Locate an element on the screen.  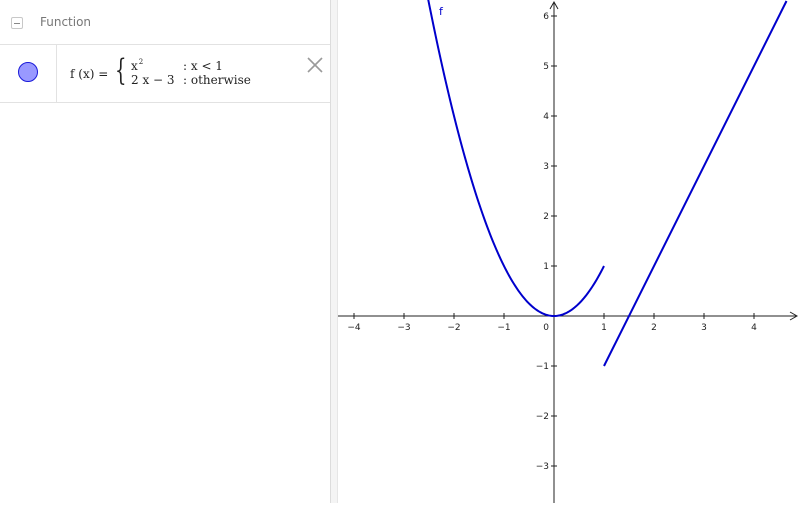
x-tick-label: 1 is located at coordinates (604, 328).